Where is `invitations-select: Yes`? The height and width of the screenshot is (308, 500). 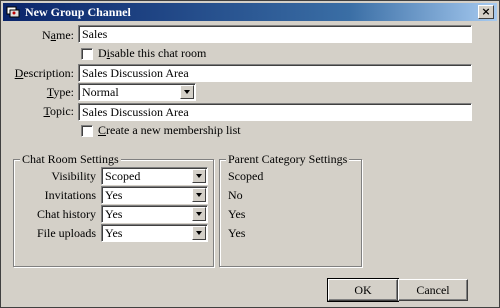 invitations-select: Yes is located at coordinates (154, 195).